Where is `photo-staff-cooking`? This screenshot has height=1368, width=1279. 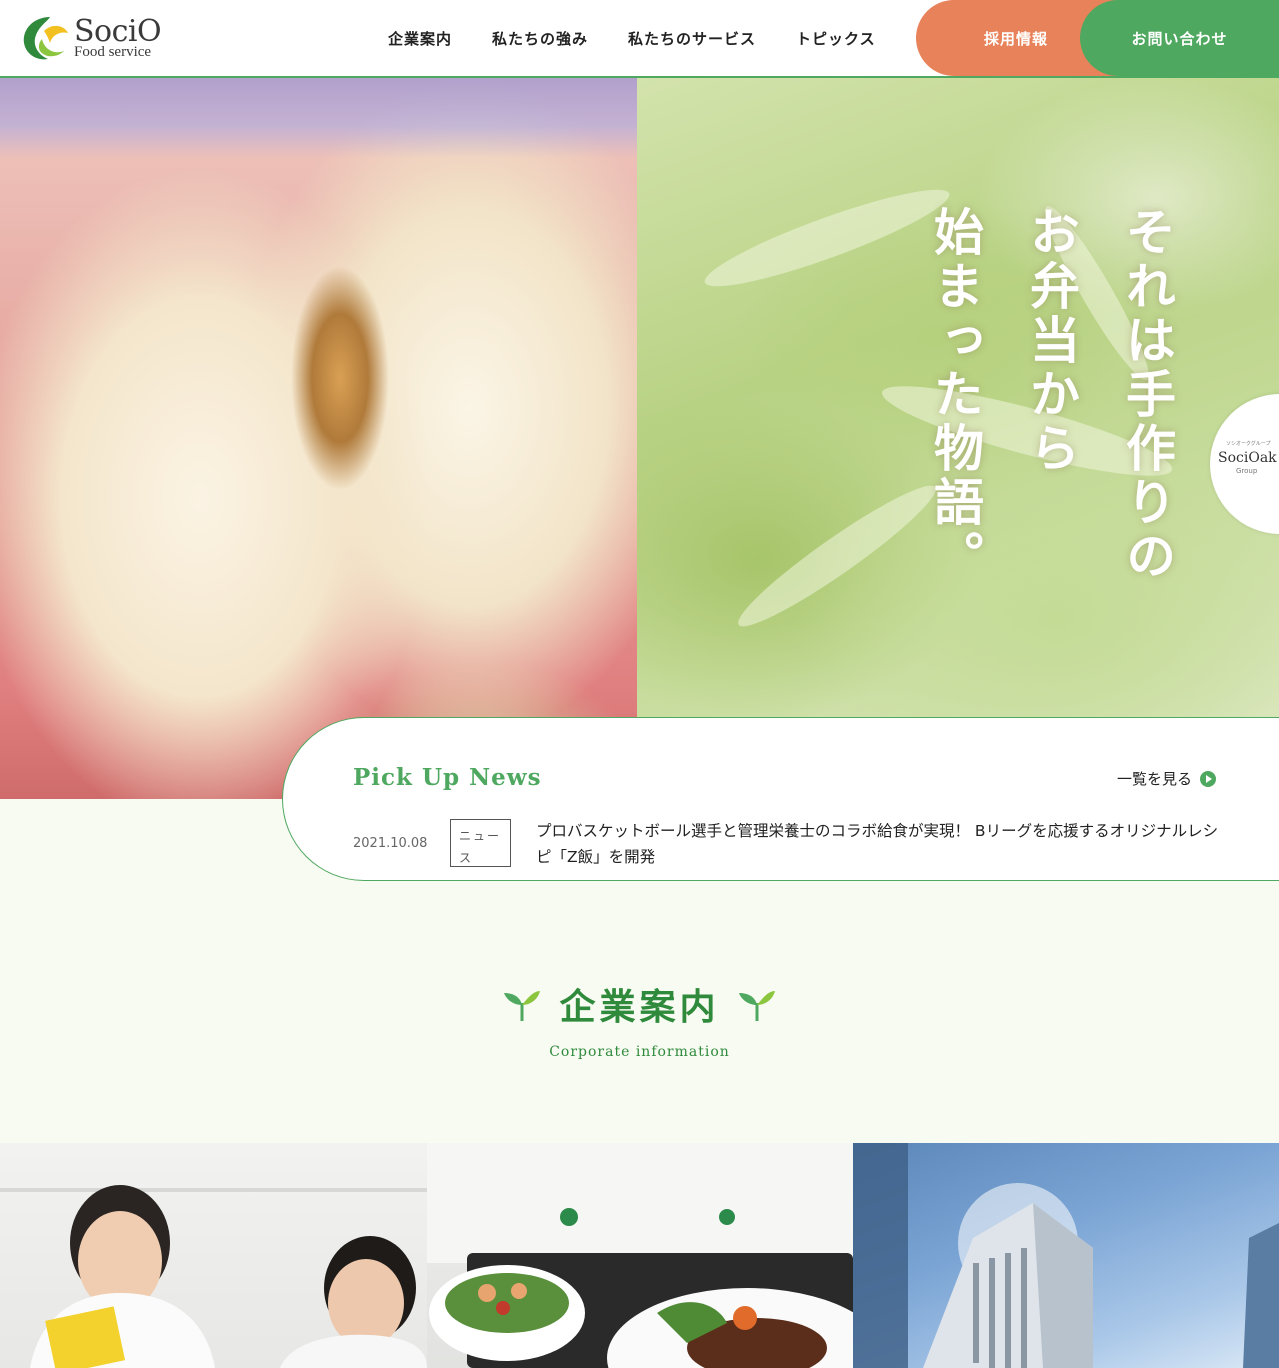 photo-staff-cooking is located at coordinates (213, 1255).